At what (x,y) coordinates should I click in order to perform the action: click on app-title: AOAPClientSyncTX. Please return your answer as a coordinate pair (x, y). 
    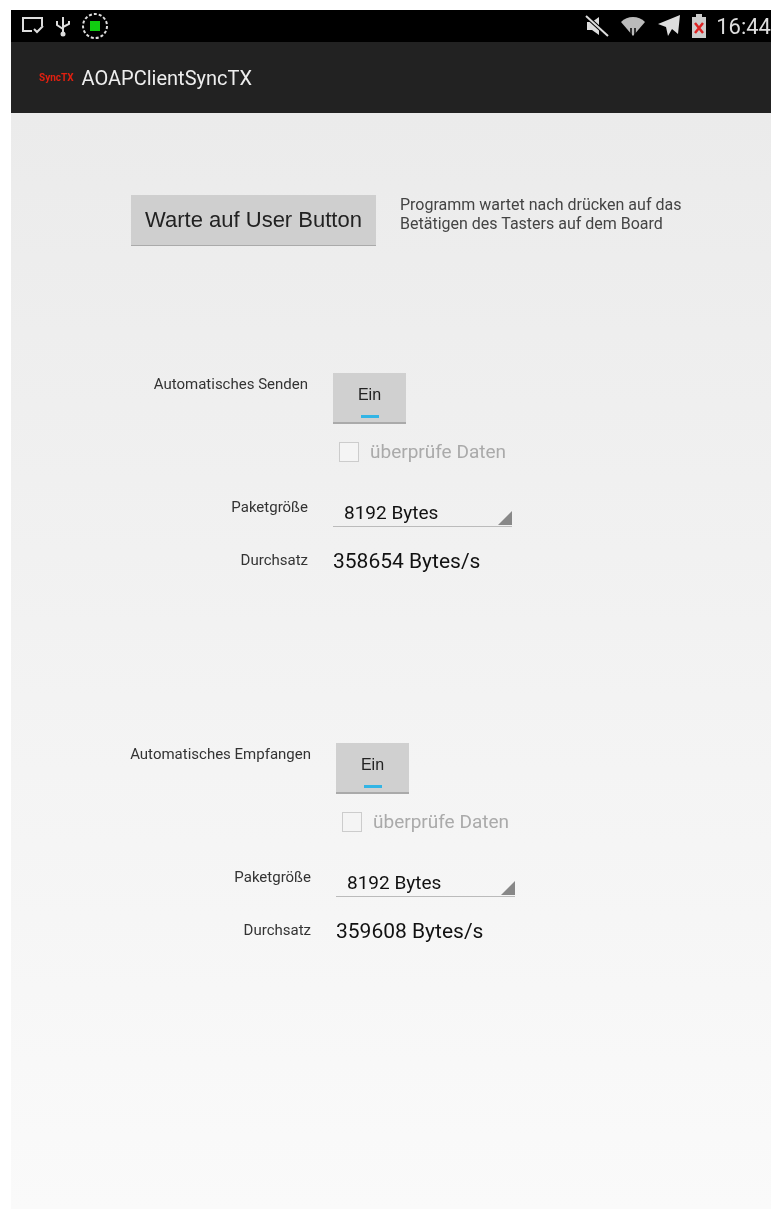
    Looking at the image, I should click on (166, 77).